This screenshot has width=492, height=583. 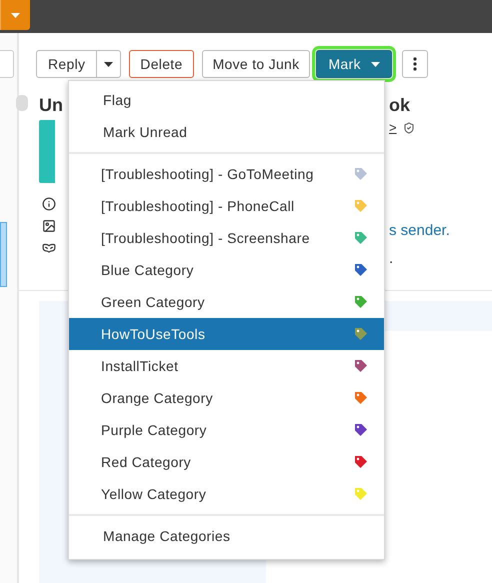 I want to click on category-menu-item: [Troubleshooting] - GoToMeeting, so click(x=226, y=174).